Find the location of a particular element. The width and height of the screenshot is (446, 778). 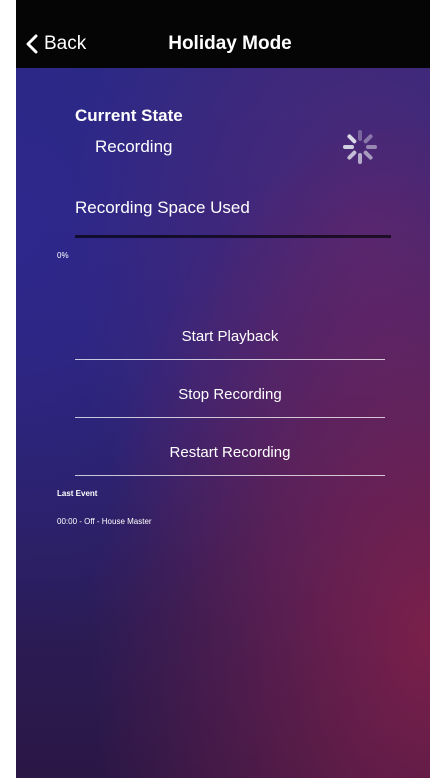

start-playback-button: Start Playback is located at coordinates (230, 337).